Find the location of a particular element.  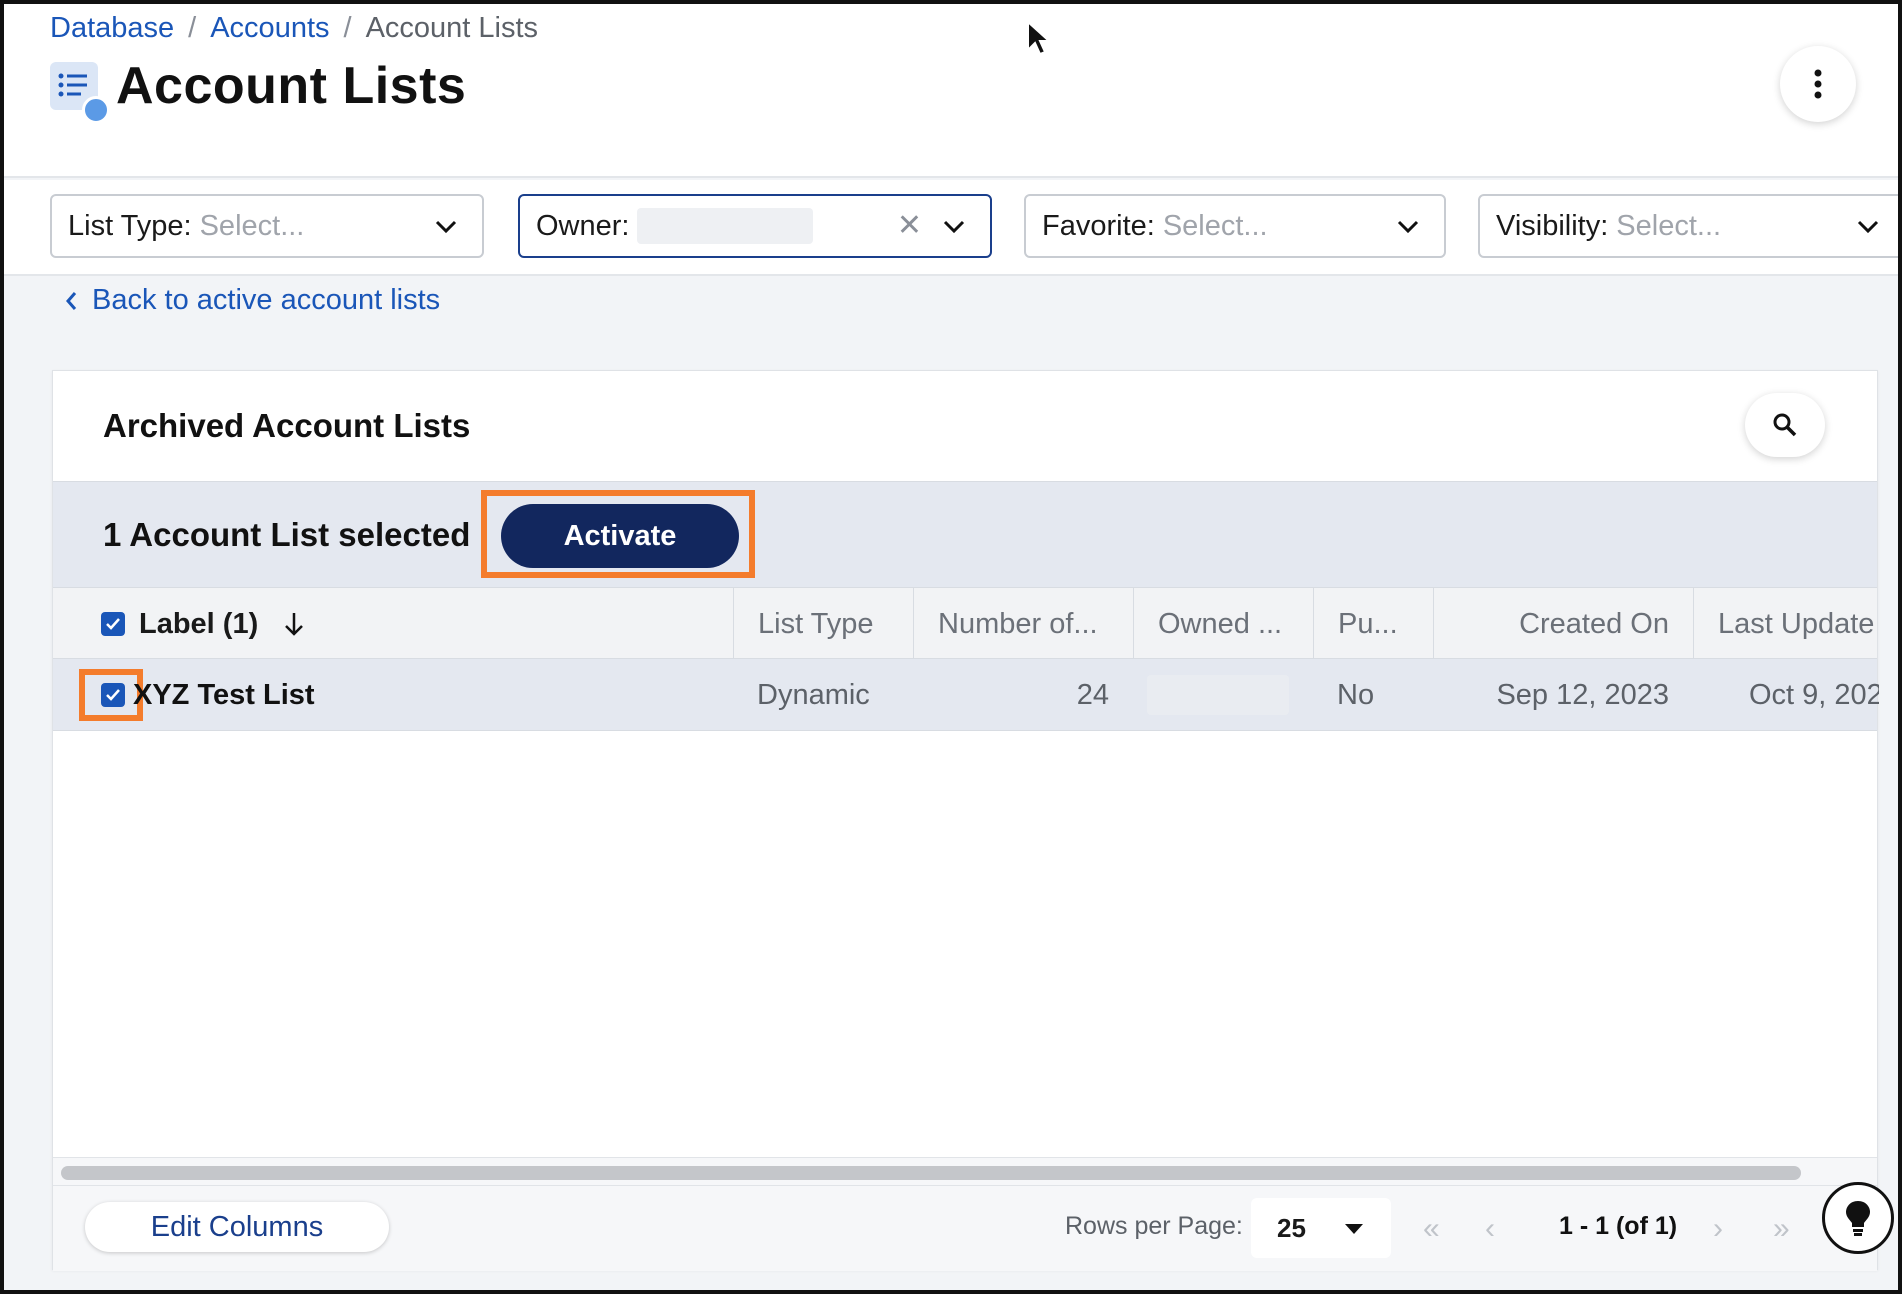

column-header-list-type: List Type is located at coordinates (823, 624).